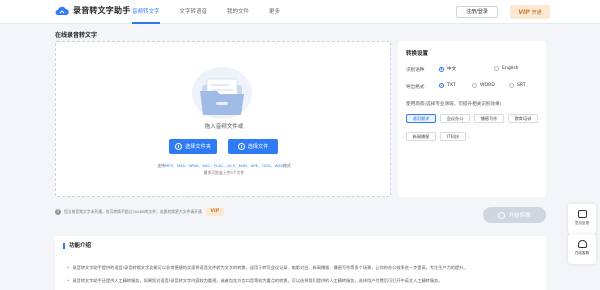  I want to click on vip-open-button: VIP 开通, so click(530, 12).